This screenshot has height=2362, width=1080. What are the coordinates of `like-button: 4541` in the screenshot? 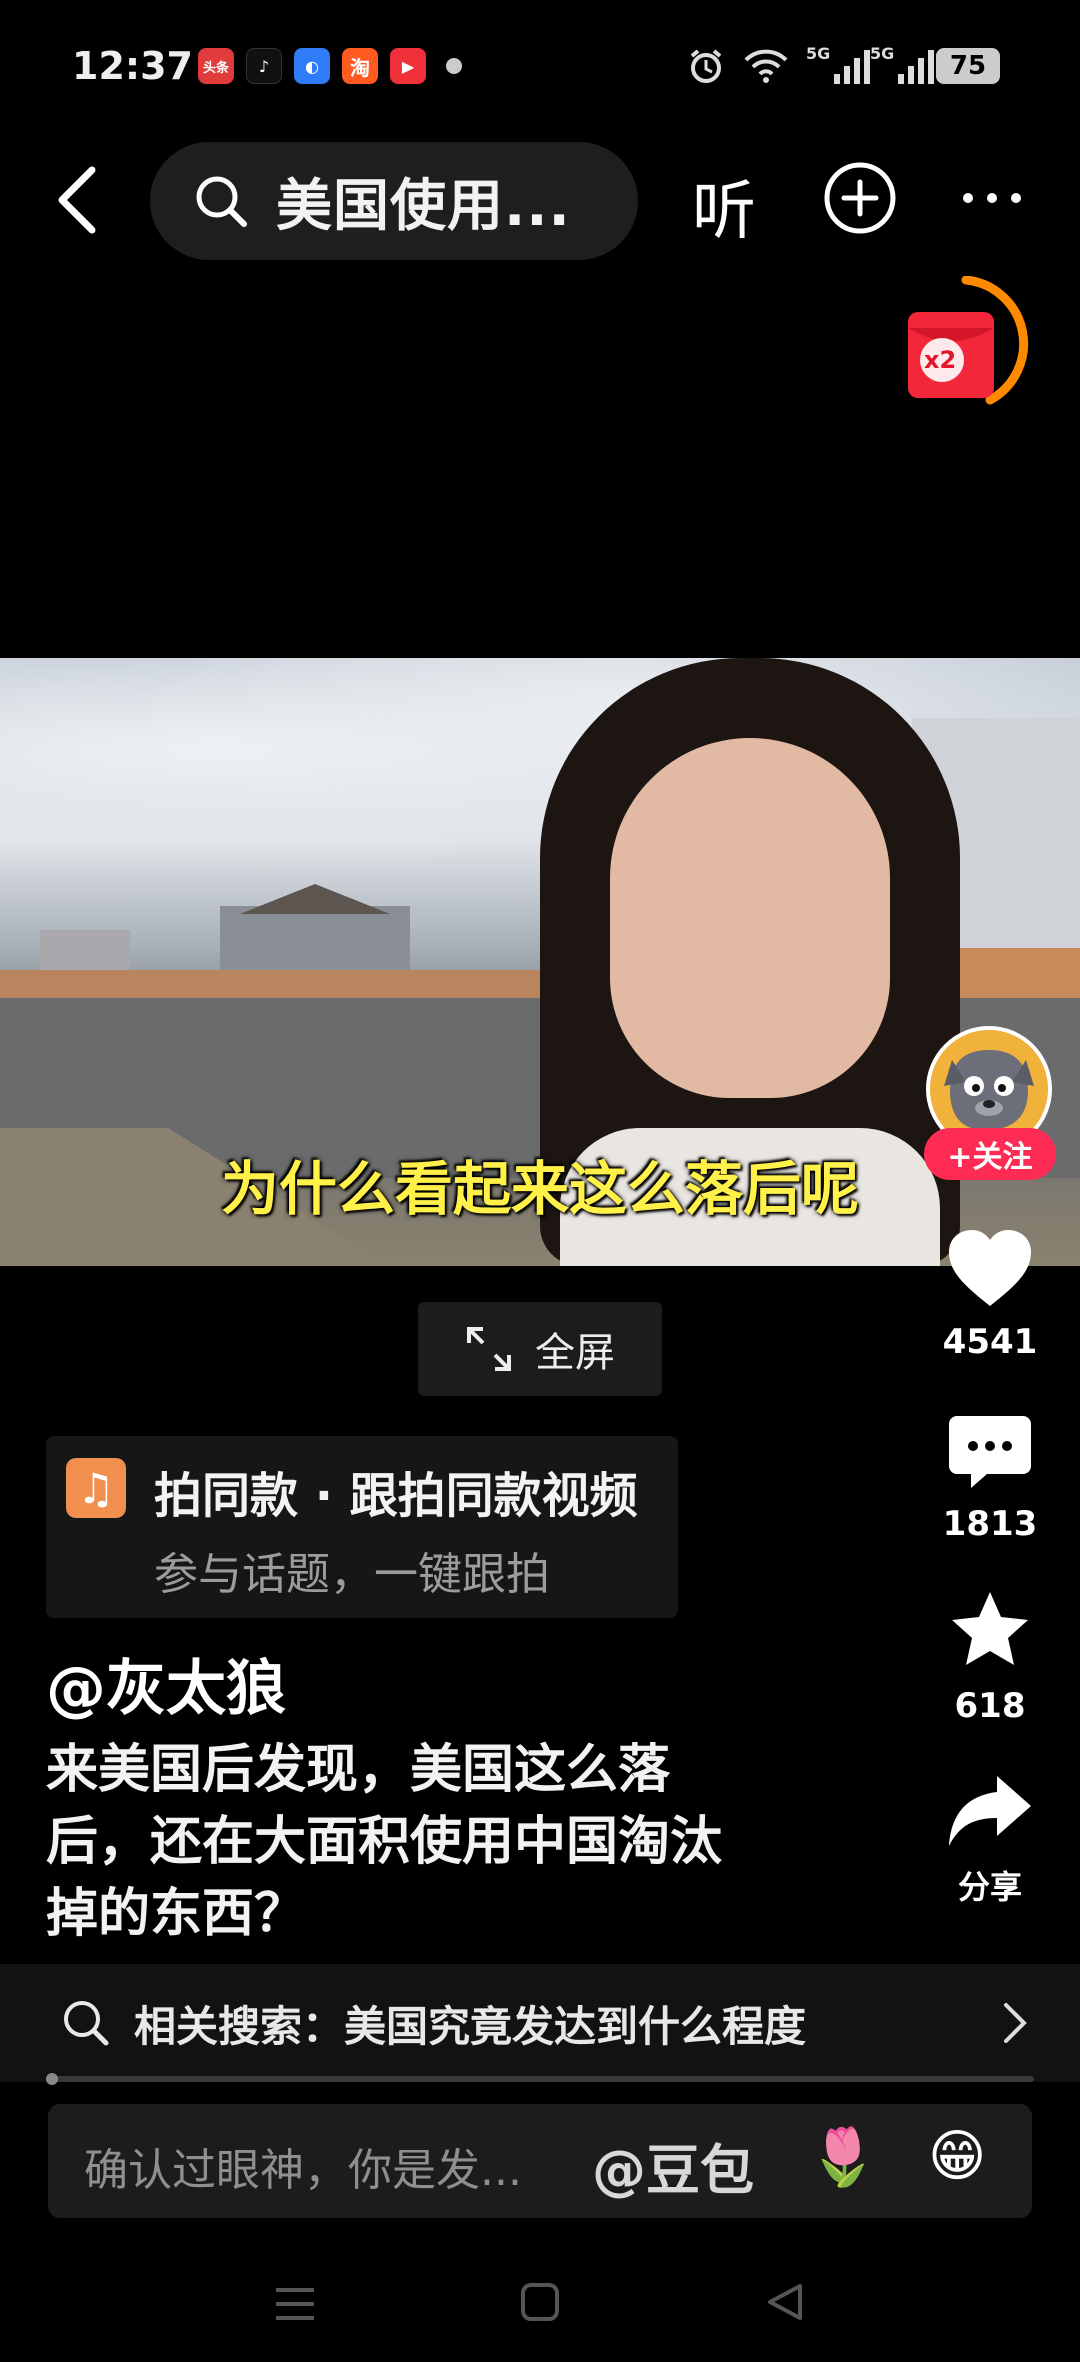 It's located at (990, 1294).